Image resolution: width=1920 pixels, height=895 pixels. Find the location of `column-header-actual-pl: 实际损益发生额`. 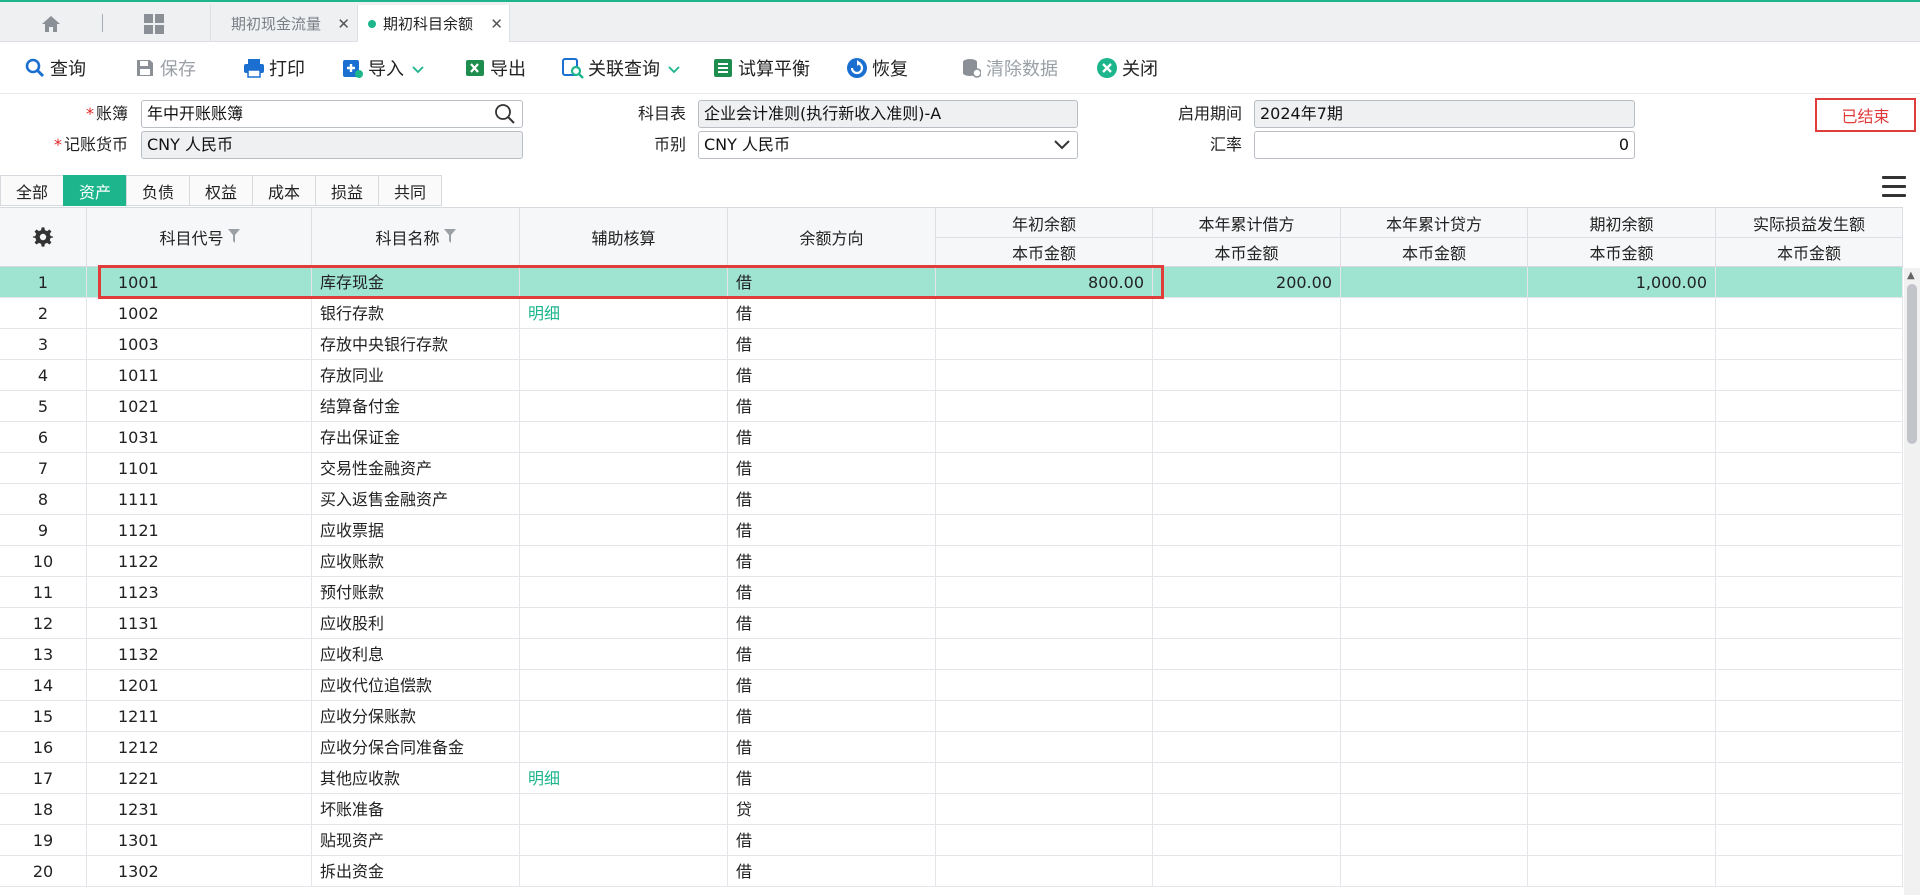

column-header-actual-pl: 实际损益发生额 is located at coordinates (1809, 222).